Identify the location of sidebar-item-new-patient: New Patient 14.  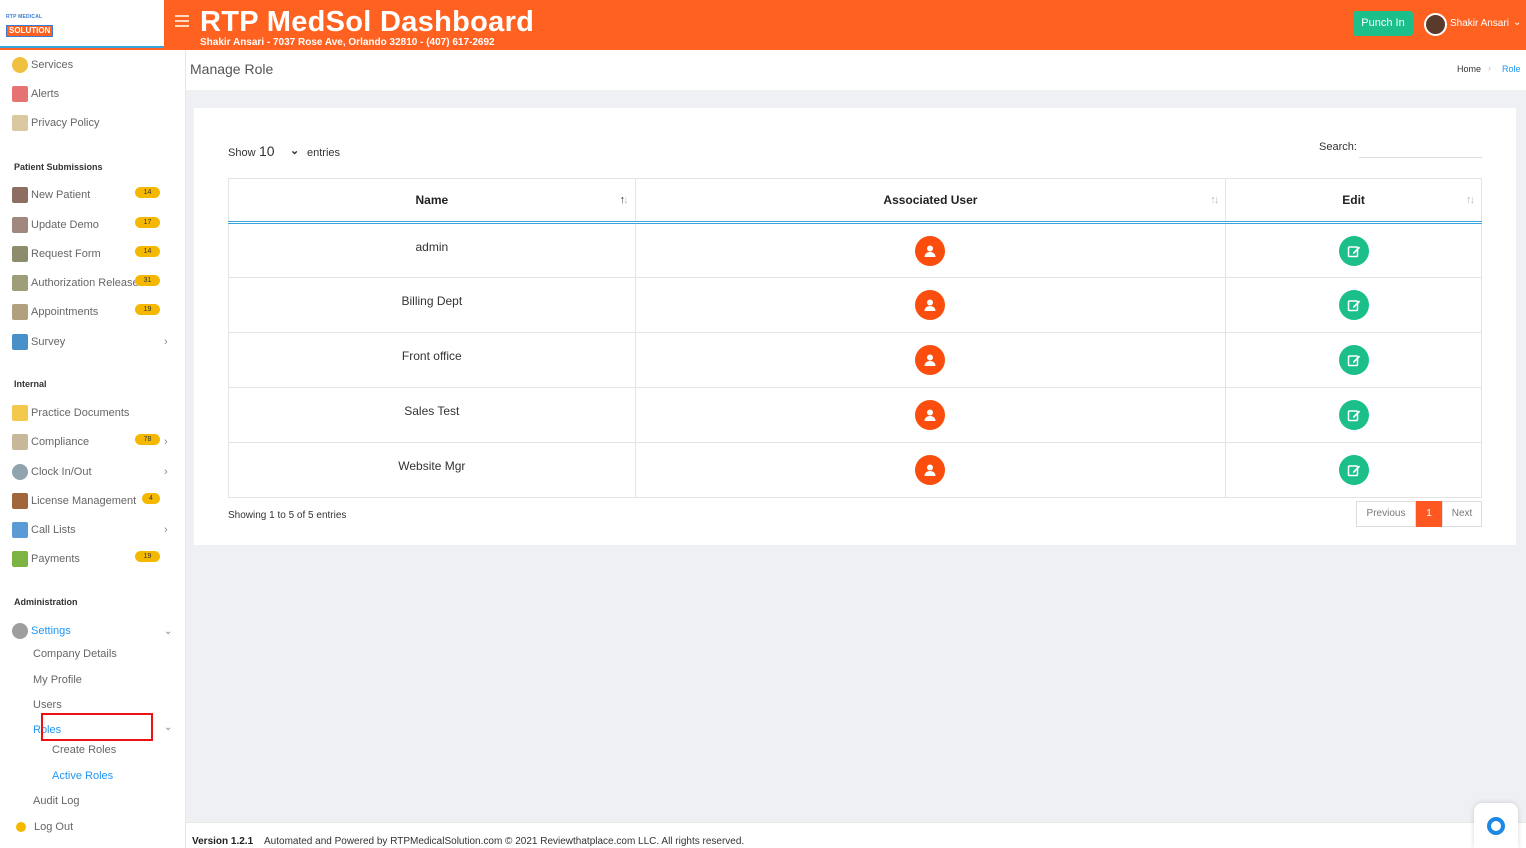
(95, 195).